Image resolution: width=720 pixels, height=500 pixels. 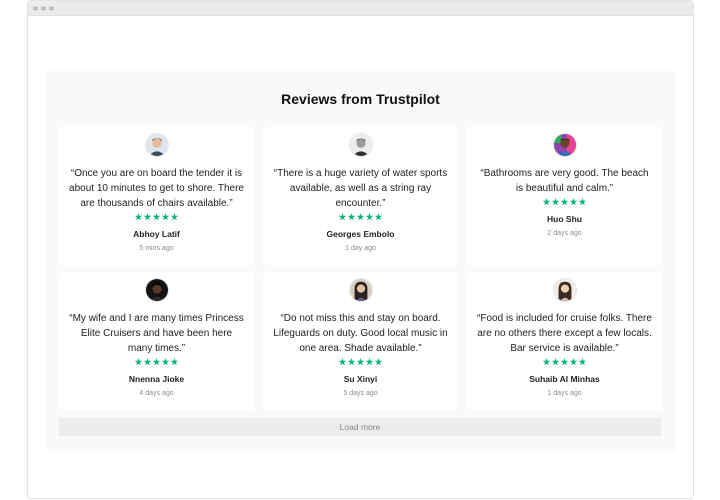 I want to click on review-time: 5 days ago, so click(x=360, y=393).